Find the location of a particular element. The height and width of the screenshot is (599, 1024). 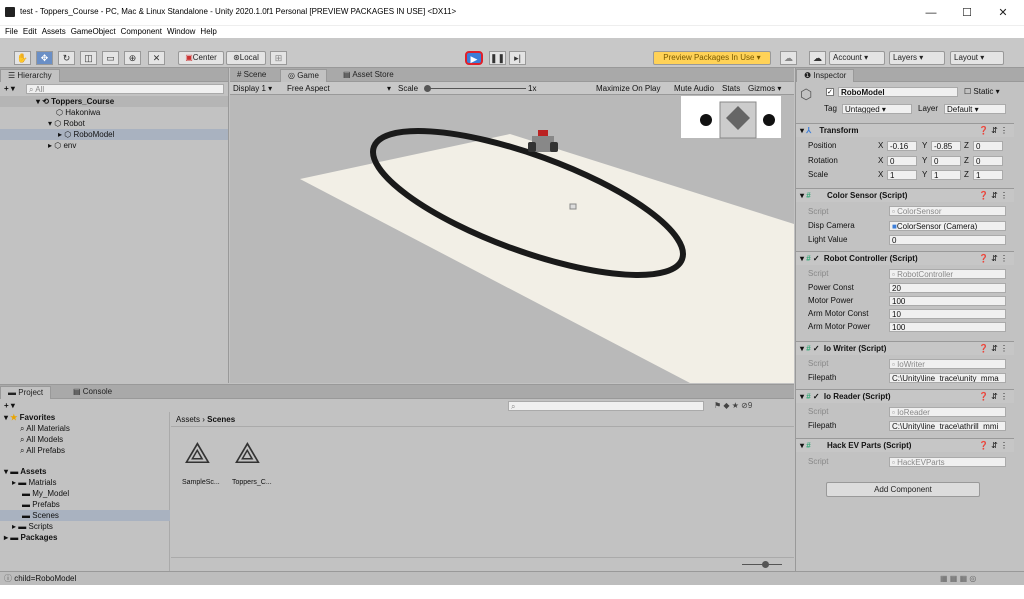

static-toggle: ☐ Static ▾ is located at coordinates (982, 91).